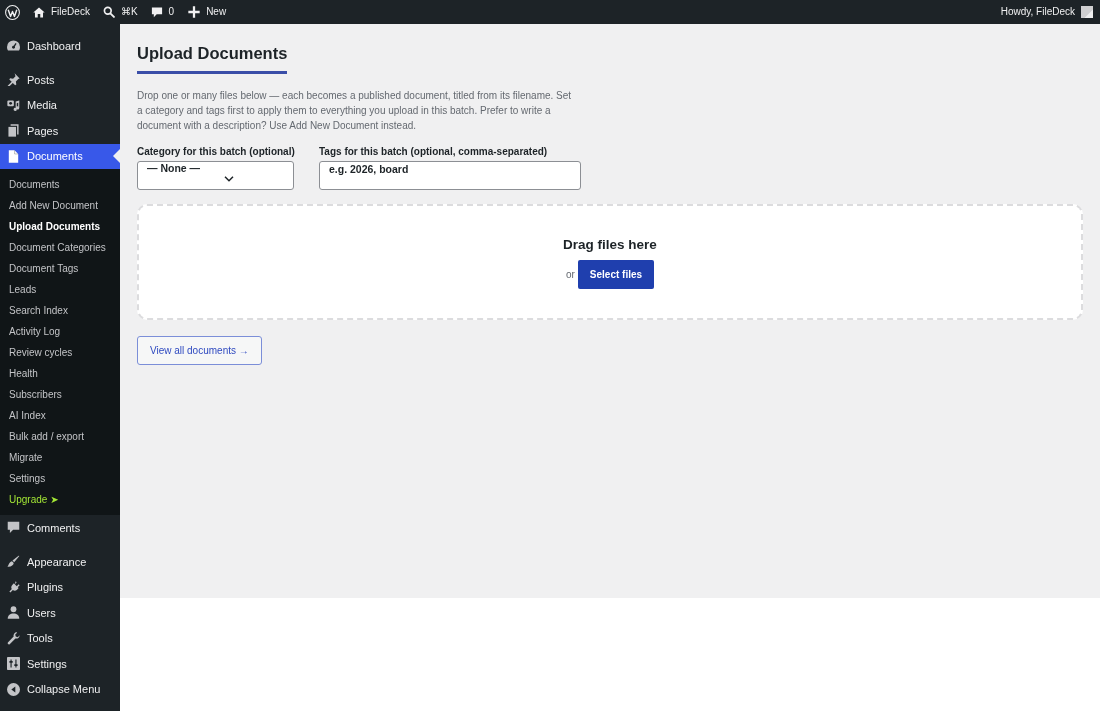 The height and width of the screenshot is (711, 1100). Describe the element at coordinates (215, 175) in the screenshot. I see `category-select: — None —` at that location.